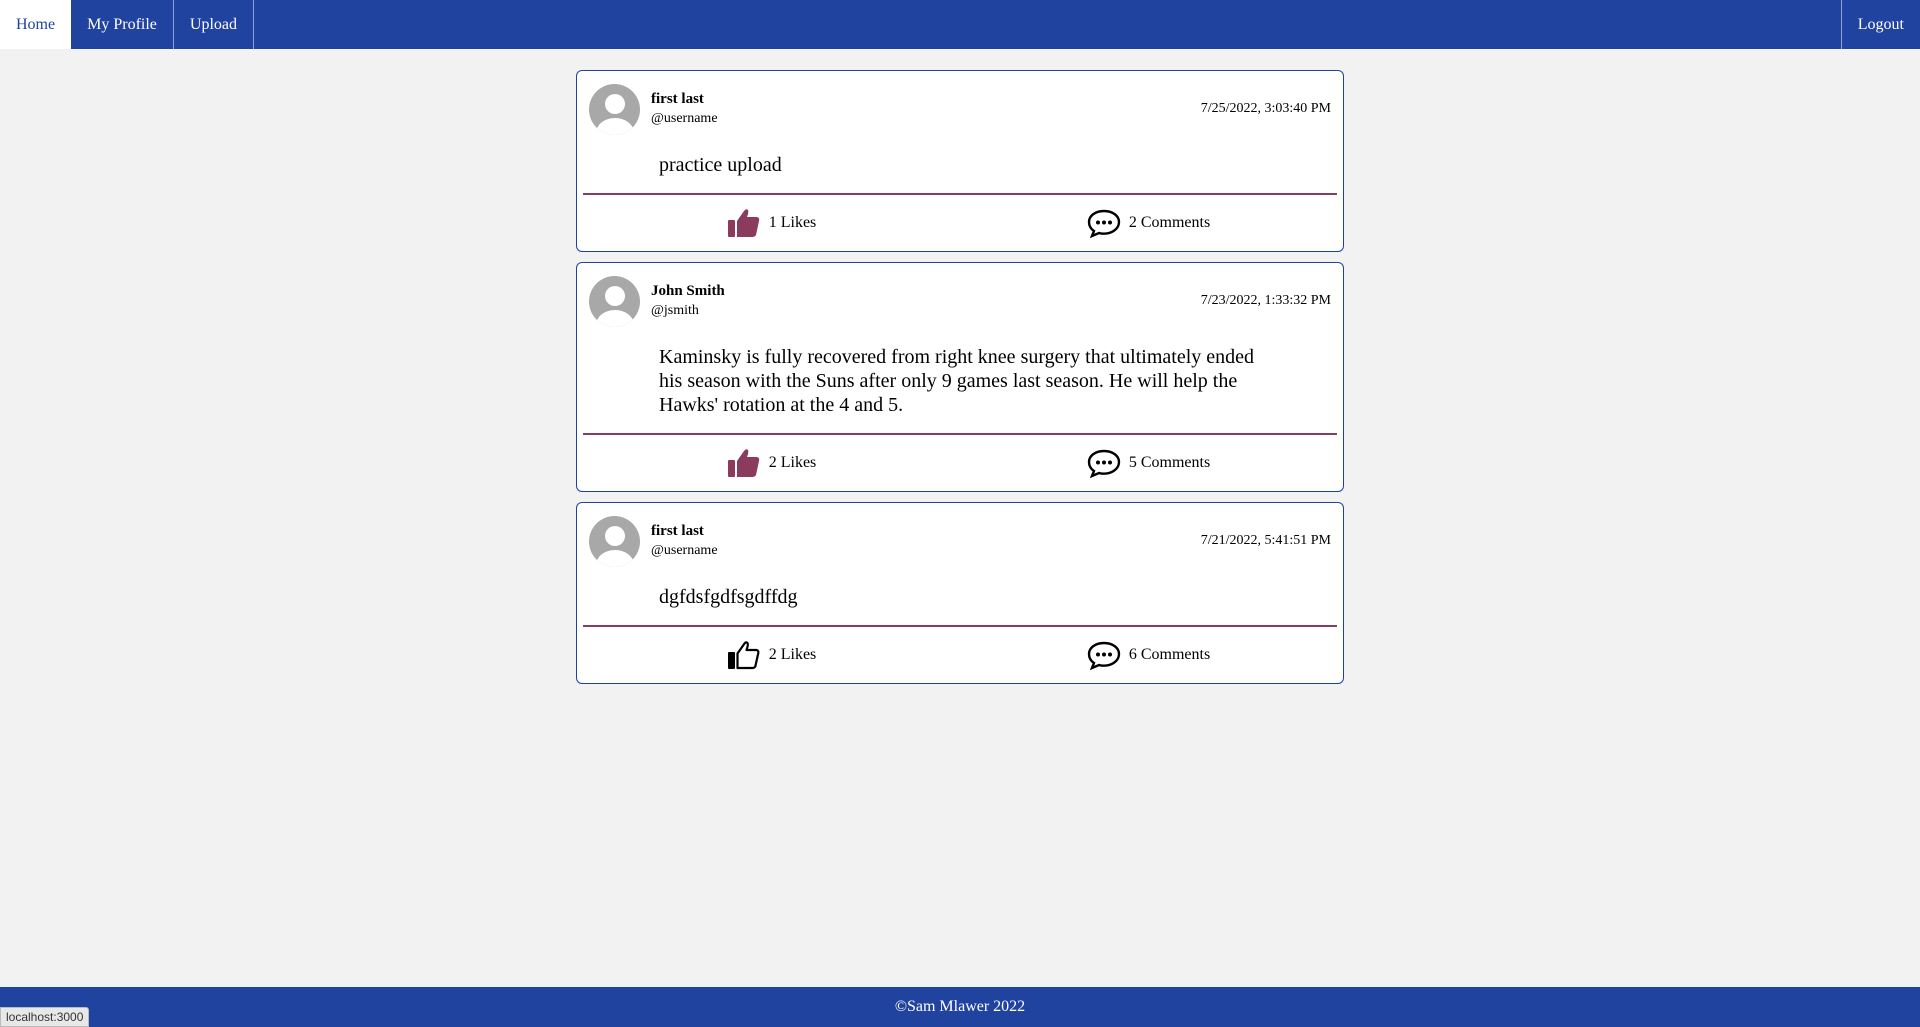 Image resolution: width=1920 pixels, height=1027 pixels. Describe the element at coordinates (792, 222) in the screenshot. I see `like-count: 1 Likes` at that location.